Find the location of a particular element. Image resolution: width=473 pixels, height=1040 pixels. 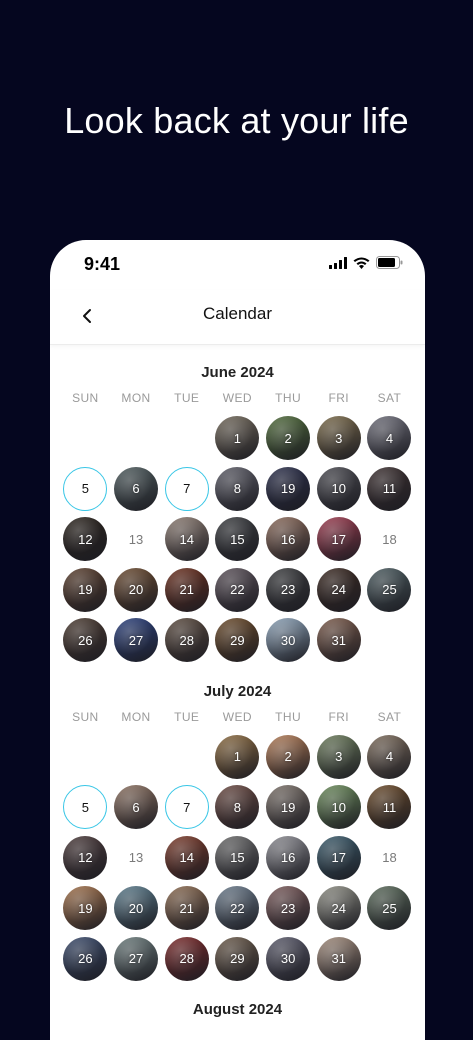

weekday-label: FRI is located at coordinates (339, 398).